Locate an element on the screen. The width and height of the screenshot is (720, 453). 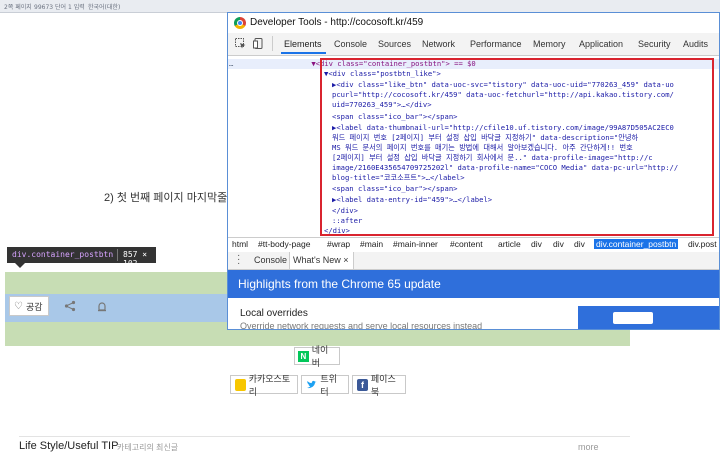
inspect-tooltip: div.container_postbtn 857 × 102 is located at coordinates (81, 257).